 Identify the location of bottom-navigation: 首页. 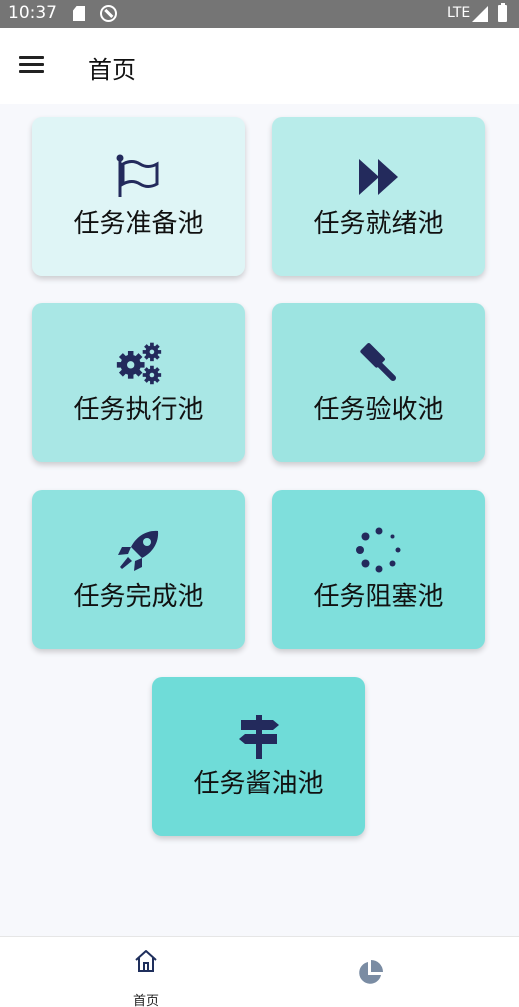
(259, 971).